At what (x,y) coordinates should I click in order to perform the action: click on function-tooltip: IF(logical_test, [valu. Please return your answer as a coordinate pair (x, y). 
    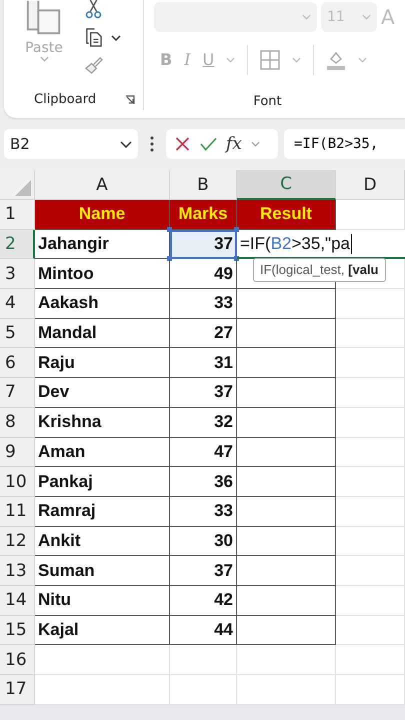
    Looking at the image, I should click on (319, 270).